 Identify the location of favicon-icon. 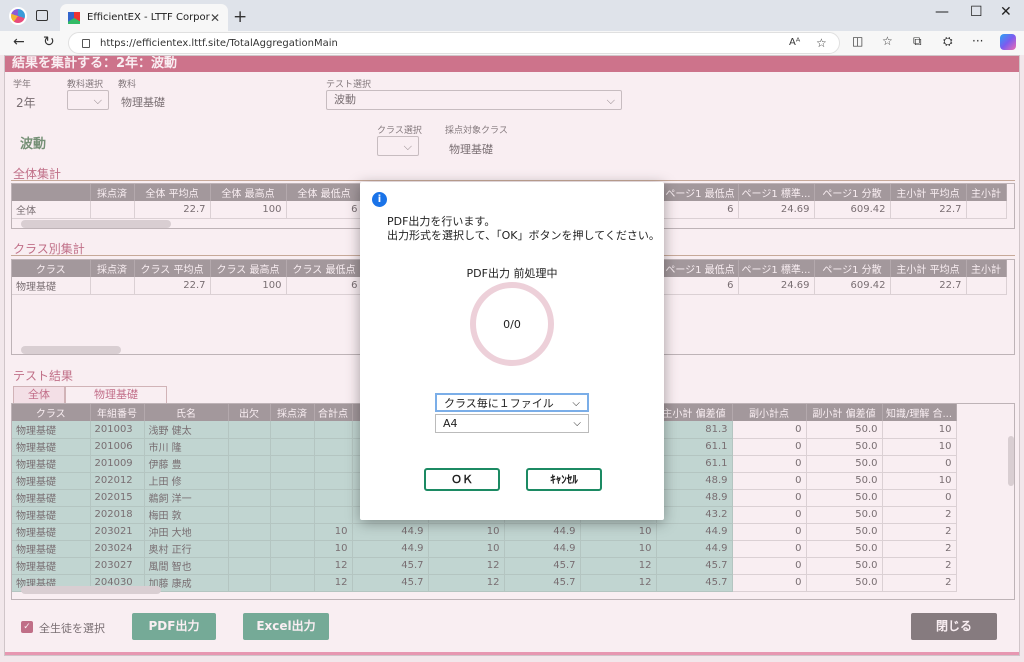
(74, 17).